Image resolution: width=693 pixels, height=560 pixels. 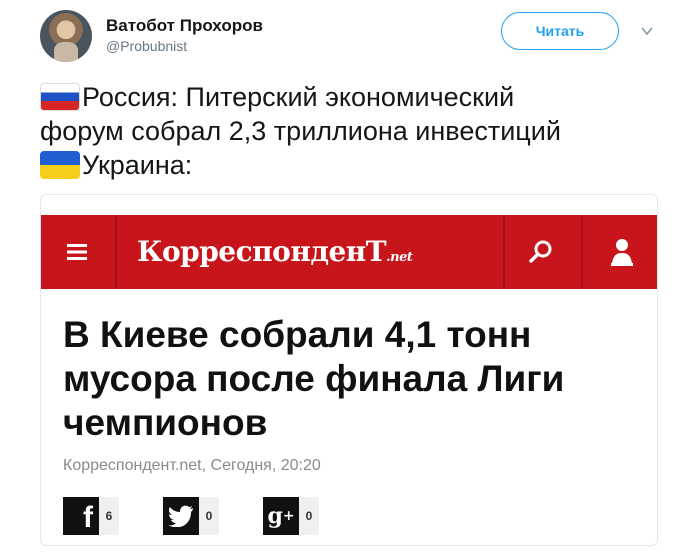 I want to click on twitter-icon, so click(x=181, y=516).